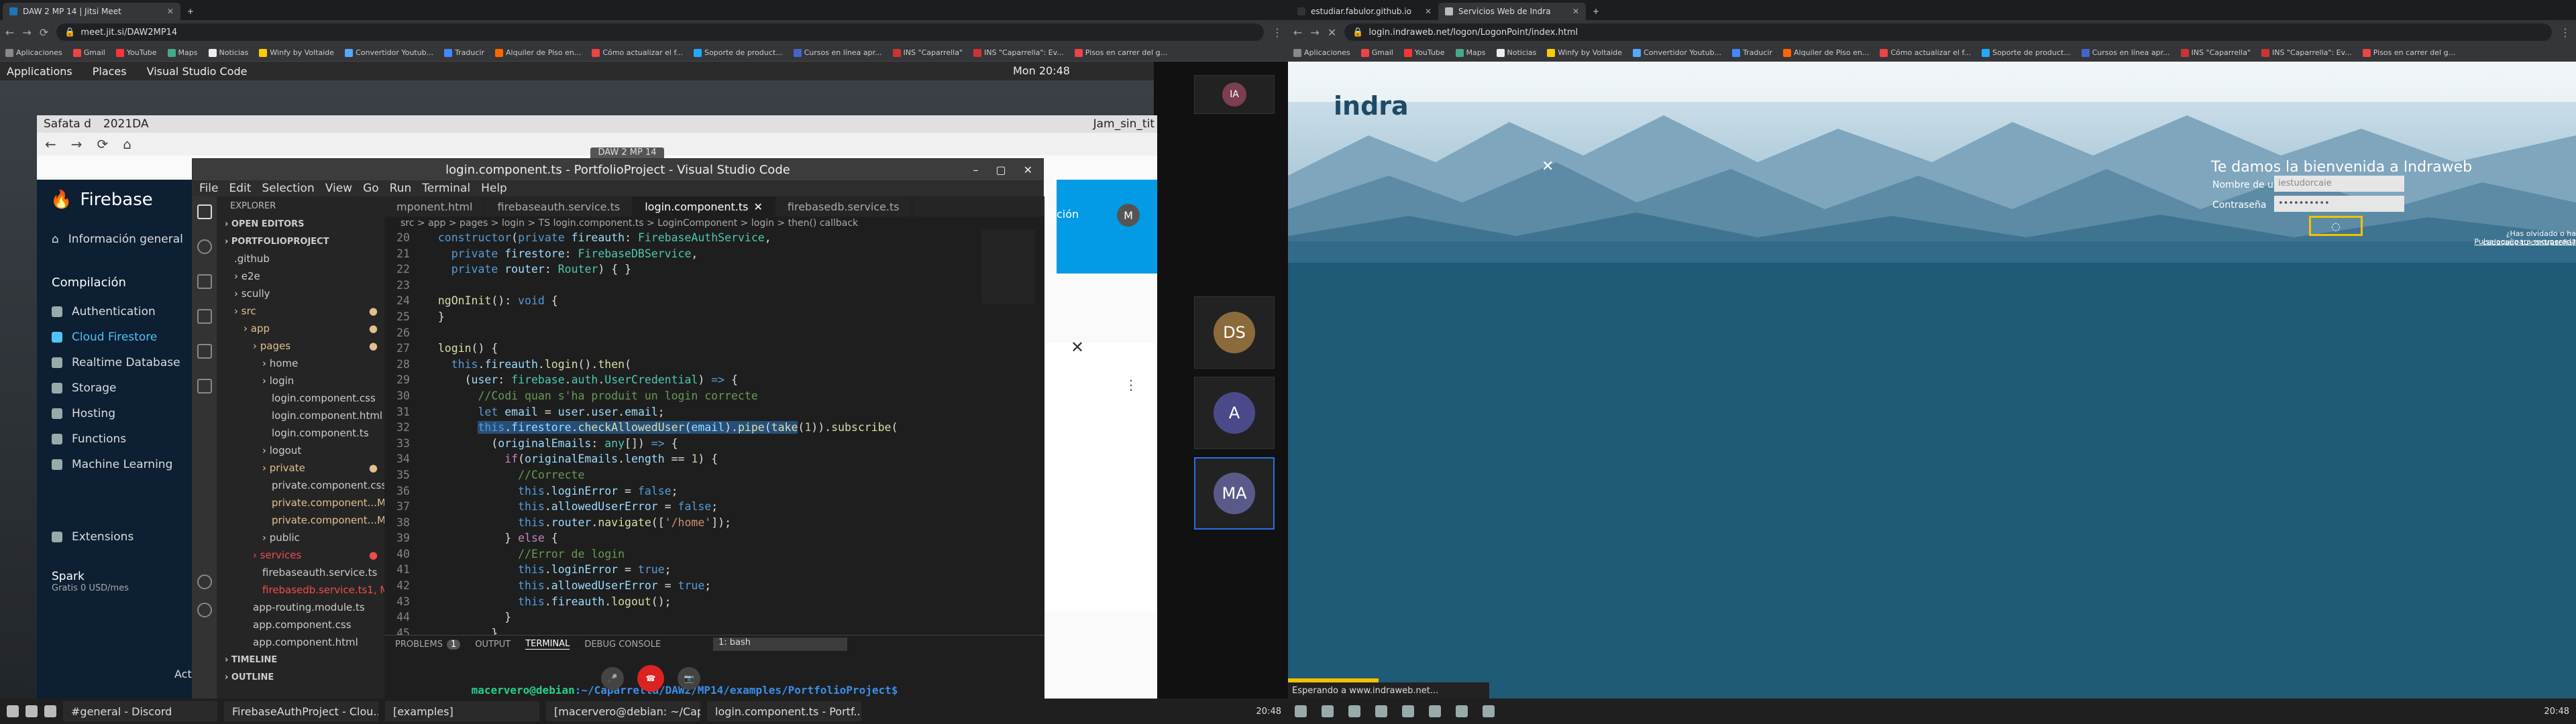 The height and width of the screenshot is (724, 2576). I want to click on reload-icon: ⟳, so click(44, 32).